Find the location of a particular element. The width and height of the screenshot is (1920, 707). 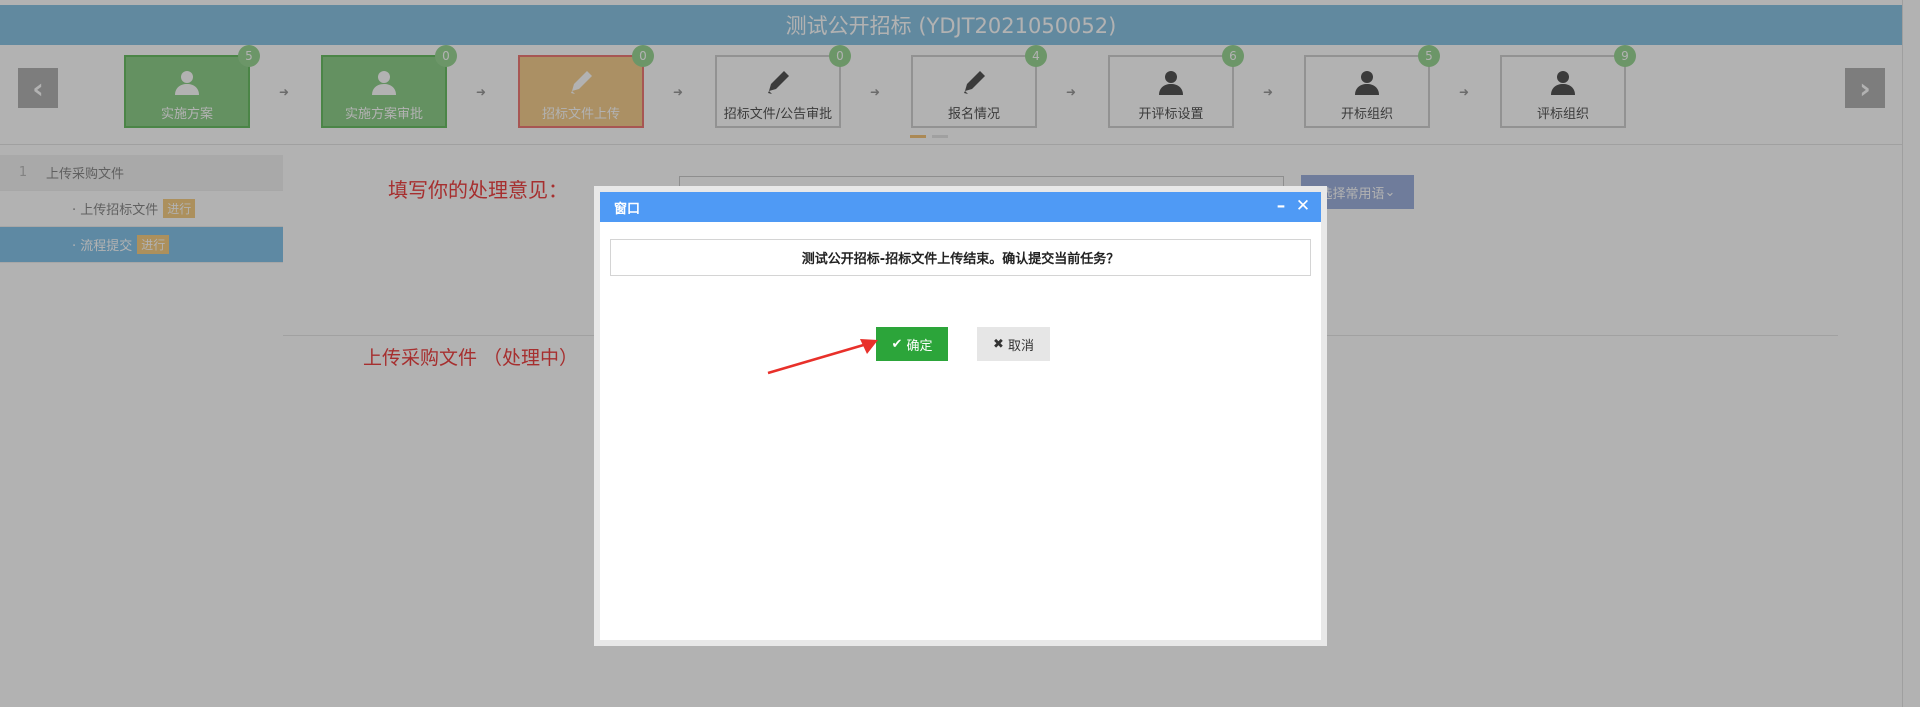

cancel-button: ✖ 取消 is located at coordinates (1013, 344).